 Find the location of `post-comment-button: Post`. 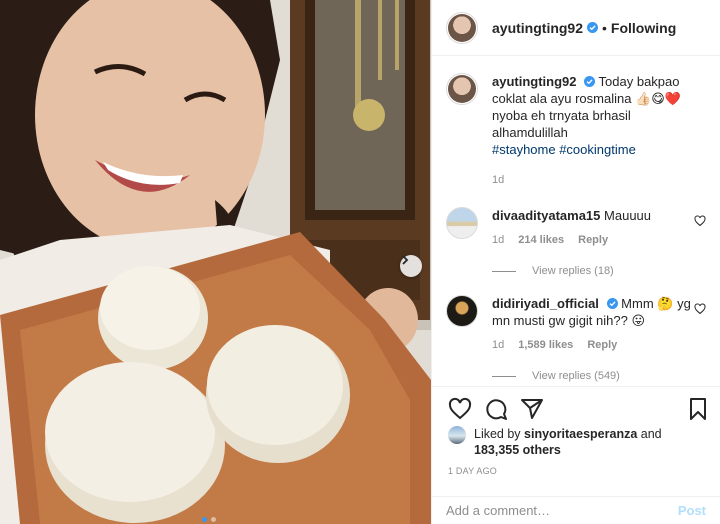

post-comment-button: Post is located at coordinates (692, 510).